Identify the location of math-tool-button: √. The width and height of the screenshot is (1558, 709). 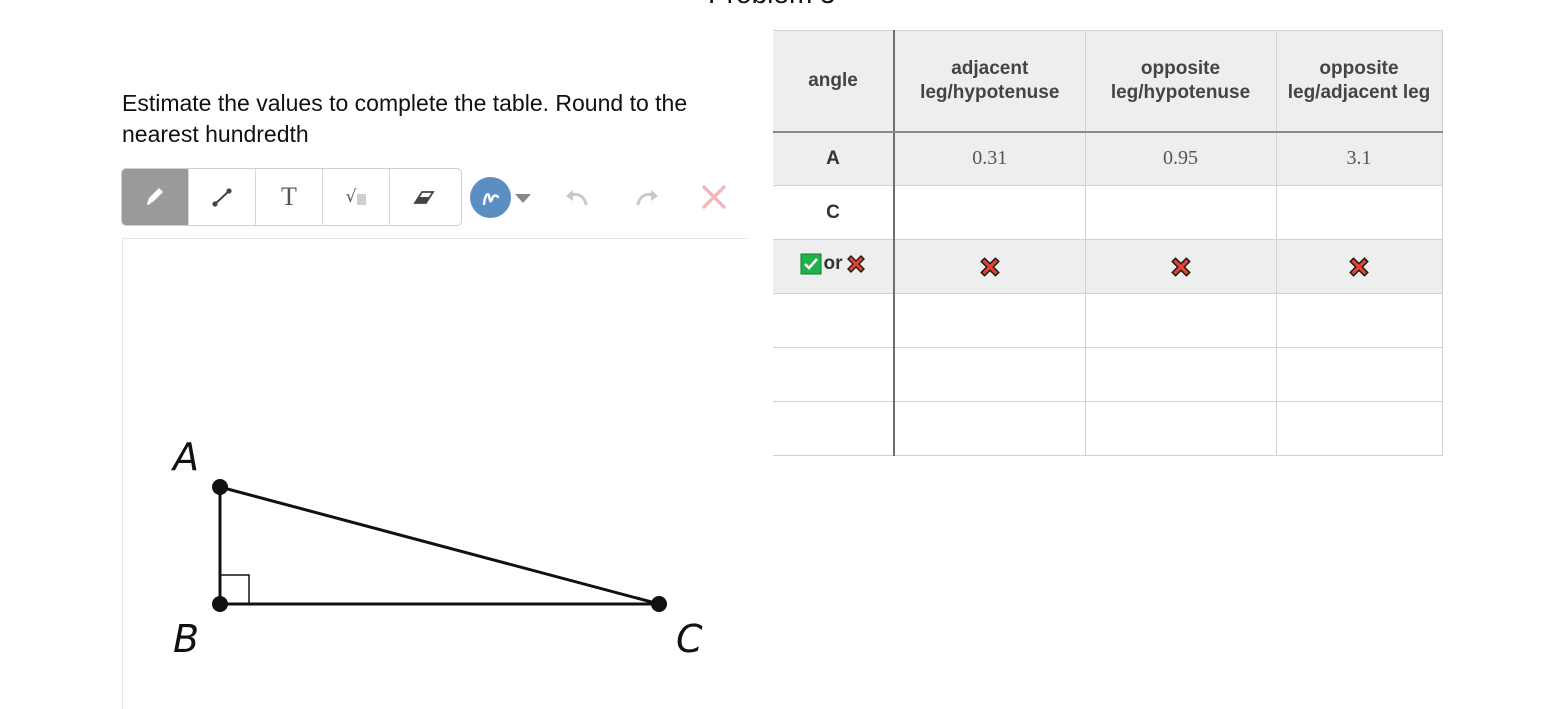
(356, 197).